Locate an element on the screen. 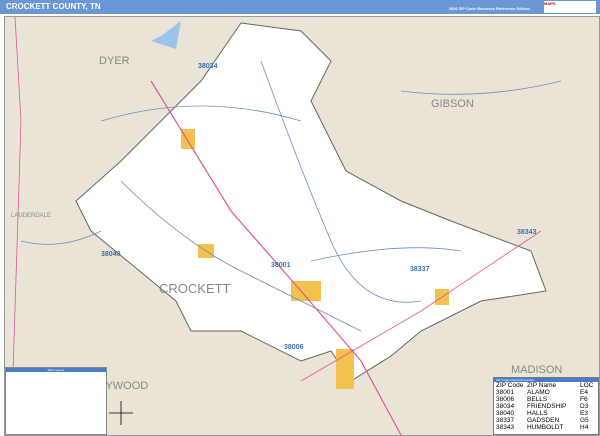 This screenshot has height=436, width=600. zip-table-header: ZIP Code ZIP Name LOC is located at coordinates (546, 385).